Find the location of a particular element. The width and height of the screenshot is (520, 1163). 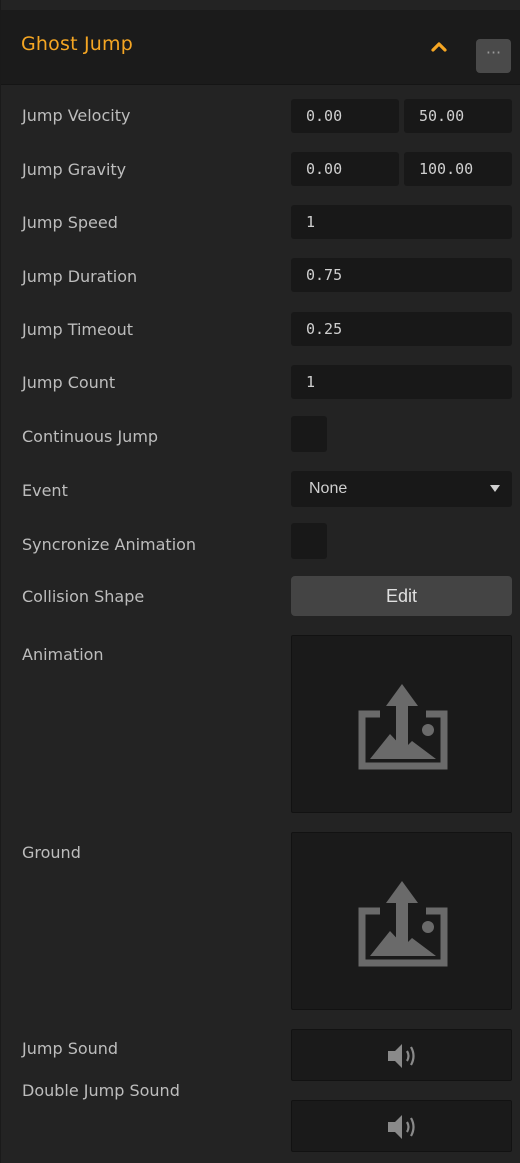

event-select-value: None is located at coordinates (328, 488).